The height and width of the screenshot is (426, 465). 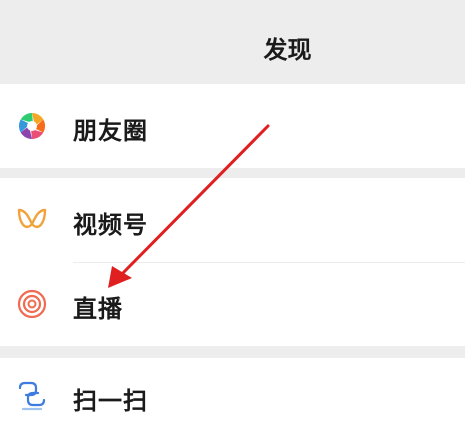 I want to click on list-item-label: 扫一扫, so click(x=110, y=401).